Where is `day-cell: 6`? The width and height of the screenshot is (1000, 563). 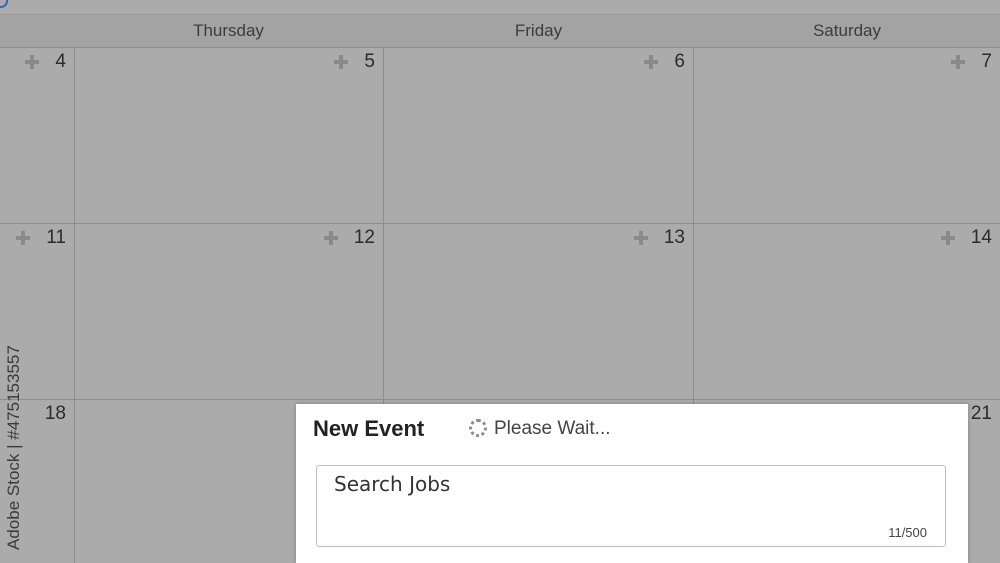 day-cell: 6 is located at coordinates (539, 136).